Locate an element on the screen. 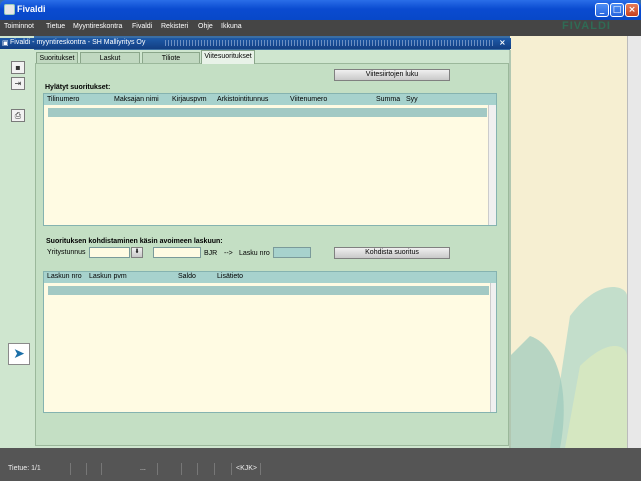 The height and width of the screenshot is (481, 641). bjr-label: BJR is located at coordinates (211, 253).